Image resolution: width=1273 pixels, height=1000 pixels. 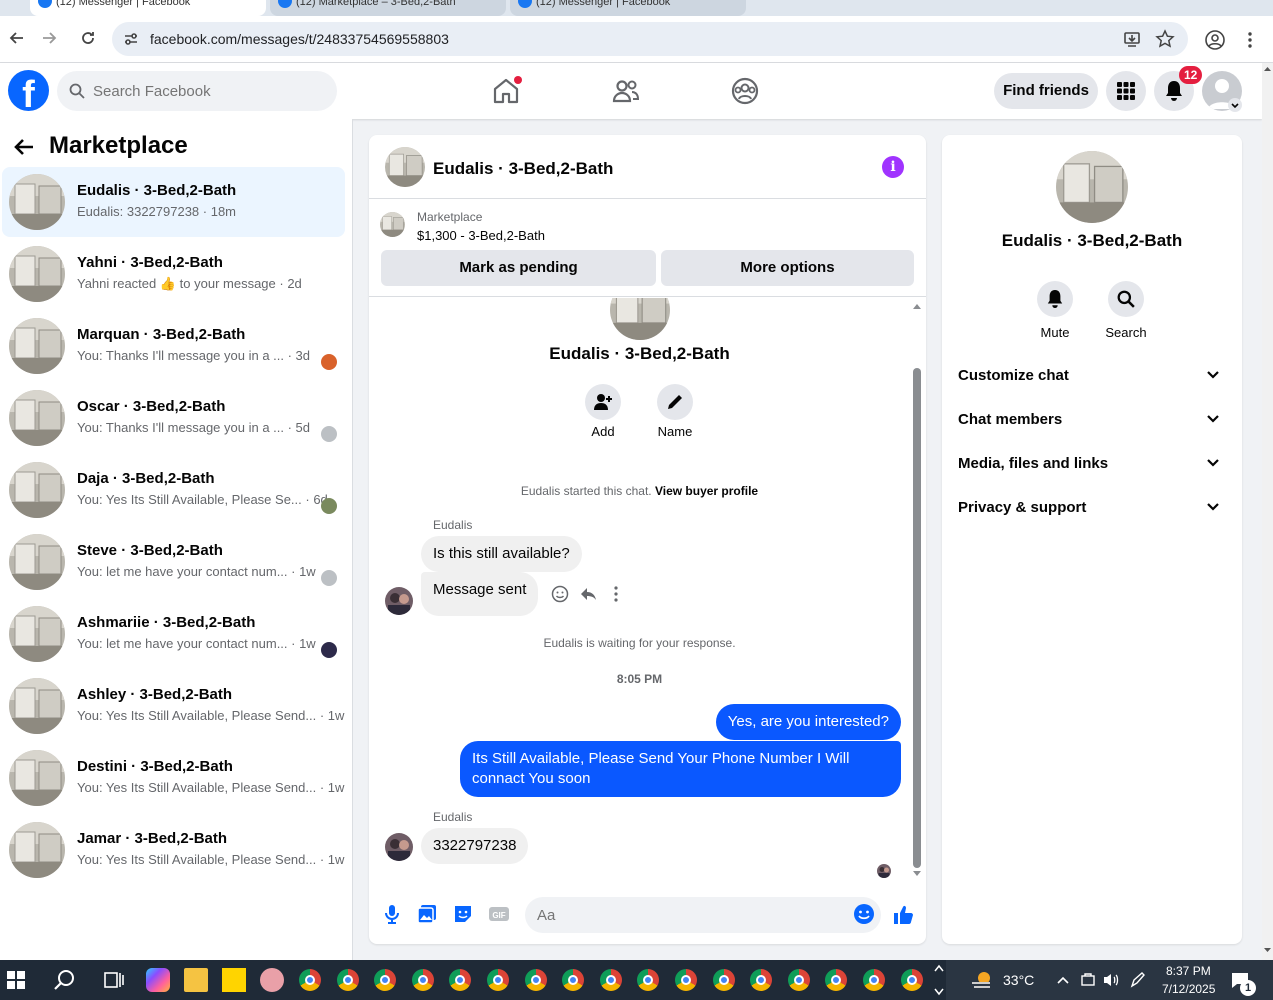 What do you see at coordinates (1018, 980) in the screenshot?
I see `temperature: 33°C` at bounding box center [1018, 980].